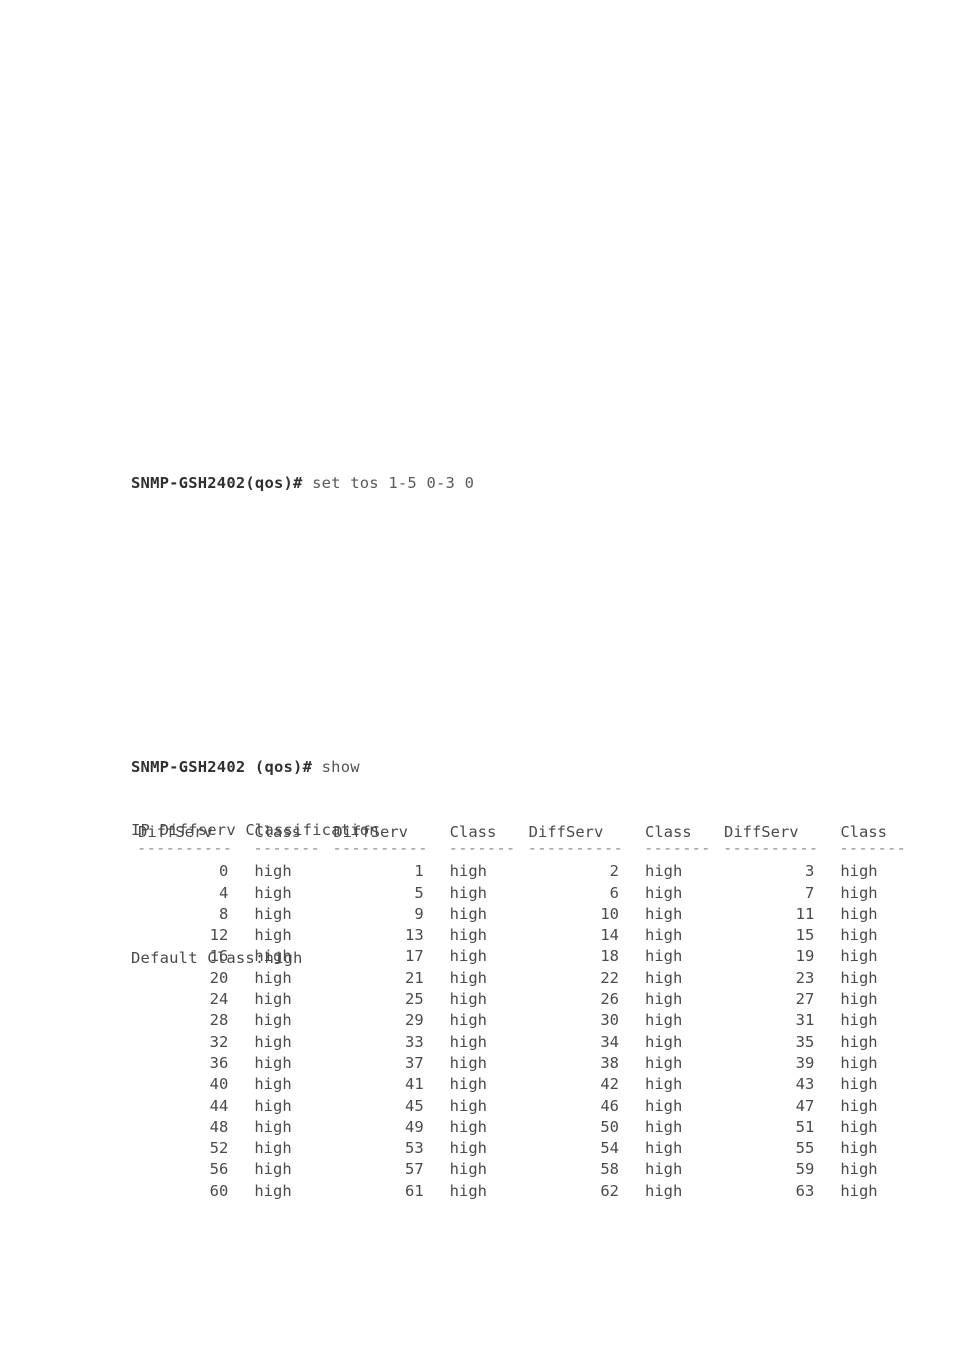 The height and width of the screenshot is (1349, 954). What do you see at coordinates (805, 913) in the screenshot?
I see `cell-diffserv: 11` at bounding box center [805, 913].